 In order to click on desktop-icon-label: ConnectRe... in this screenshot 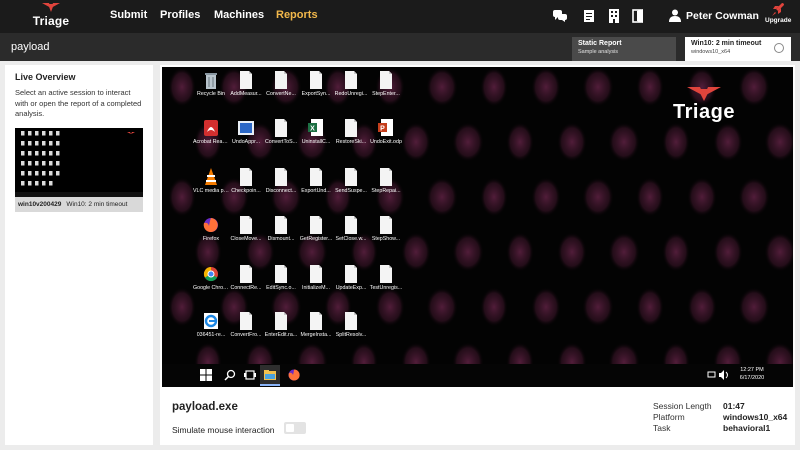, I will do `click(246, 288)`.